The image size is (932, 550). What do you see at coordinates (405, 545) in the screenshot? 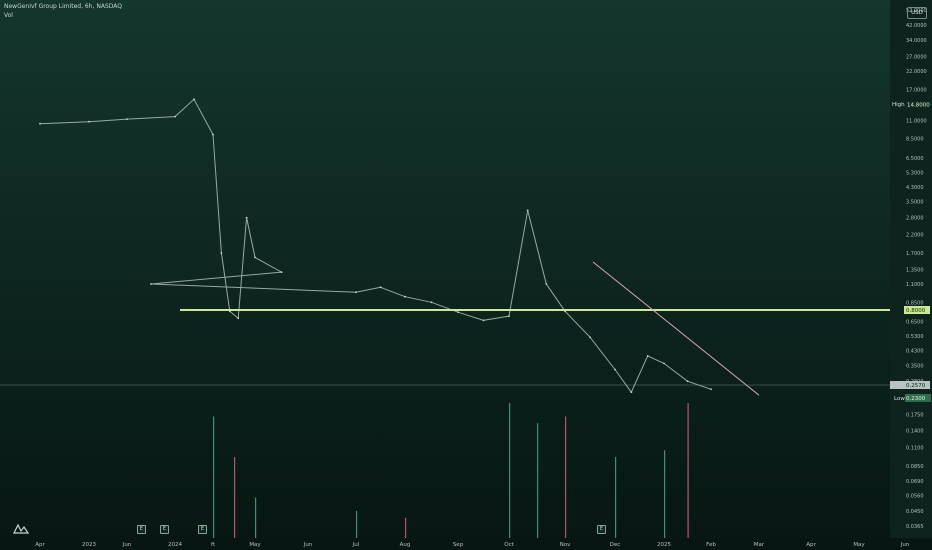
I see `x-tick-label: Aug` at bounding box center [405, 545].